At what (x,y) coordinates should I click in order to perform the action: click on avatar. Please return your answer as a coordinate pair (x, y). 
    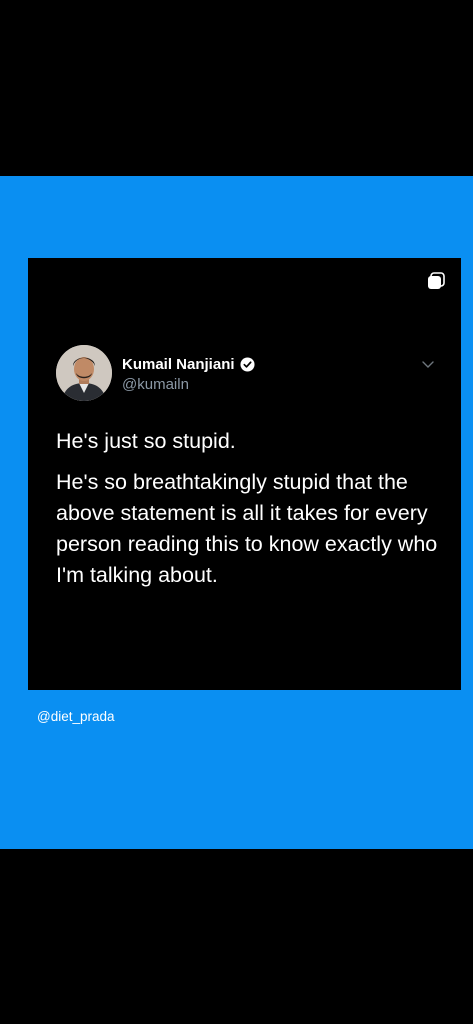
    Looking at the image, I should click on (84, 373).